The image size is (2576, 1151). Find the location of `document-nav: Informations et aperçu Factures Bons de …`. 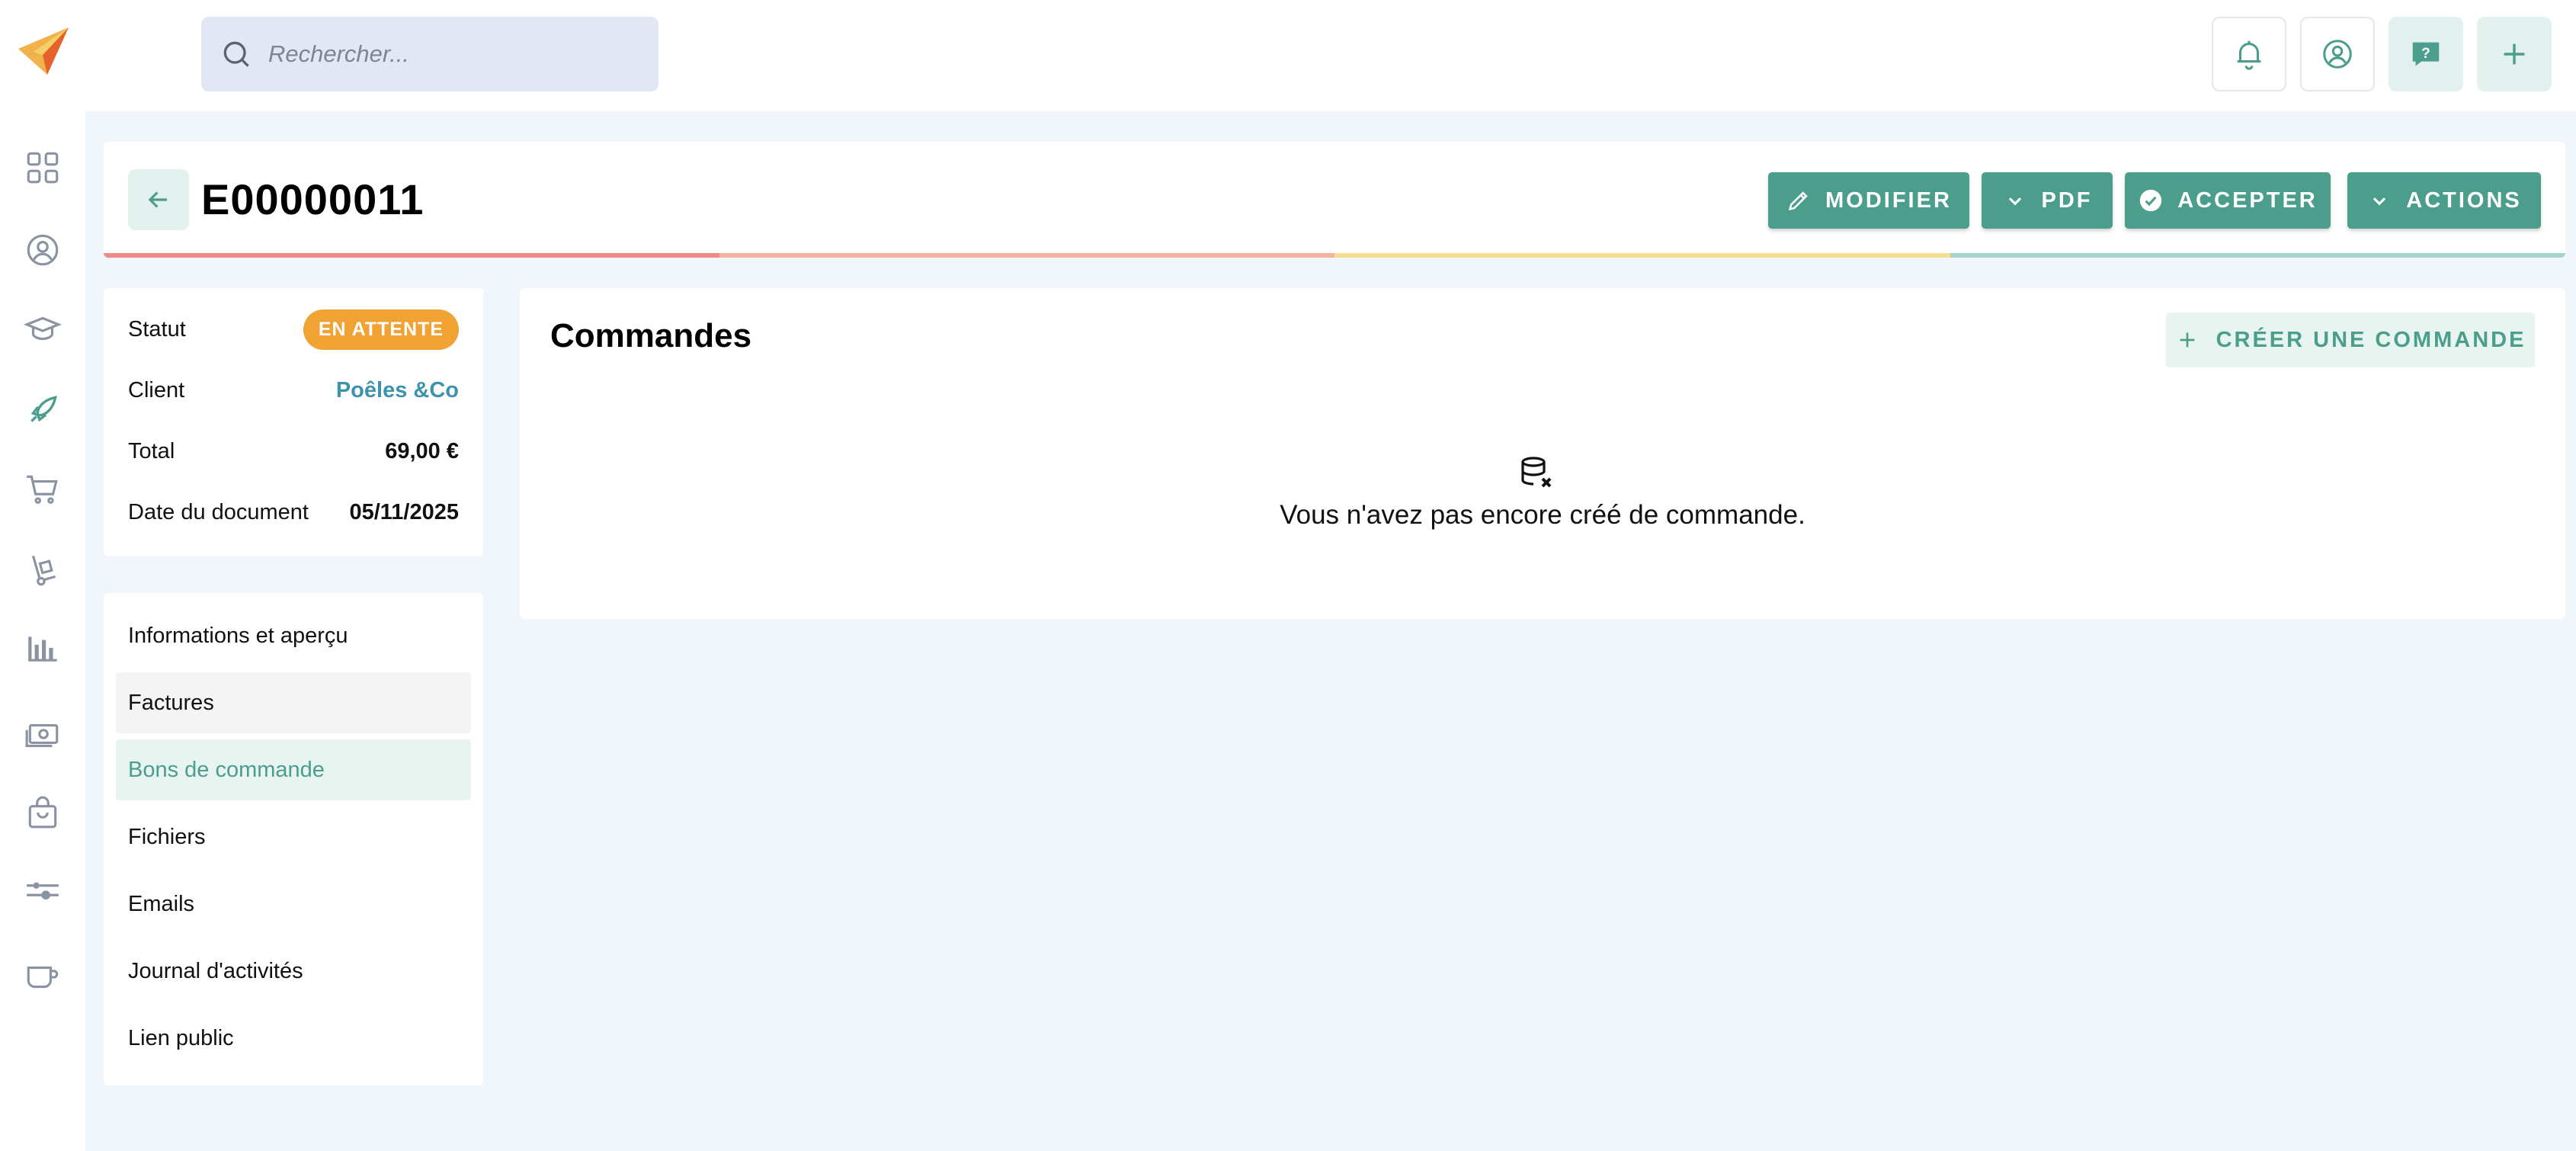

document-nav: Informations et aperçu Factures Bons de … is located at coordinates (293, 839).